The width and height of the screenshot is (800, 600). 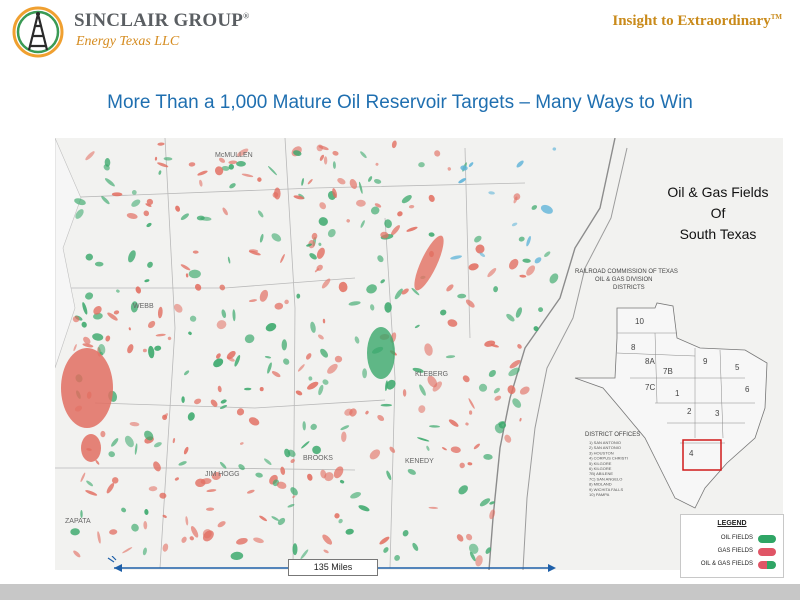 I want to click on district-number: 9, so click(x=705, y=361).